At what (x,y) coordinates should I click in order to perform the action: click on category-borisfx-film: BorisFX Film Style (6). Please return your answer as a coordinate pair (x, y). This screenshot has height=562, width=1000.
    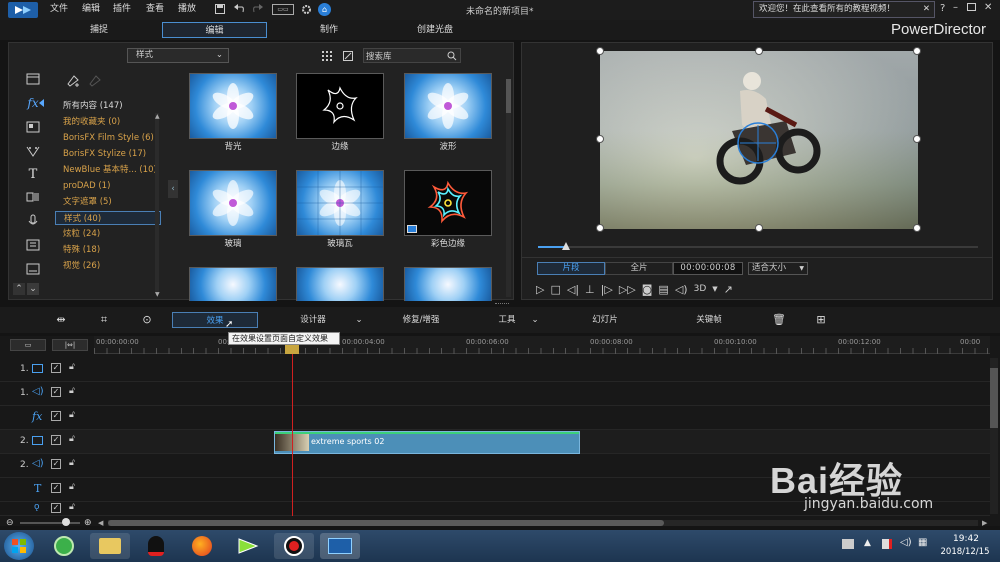
    Looking at the image, I should click on (108, 138).